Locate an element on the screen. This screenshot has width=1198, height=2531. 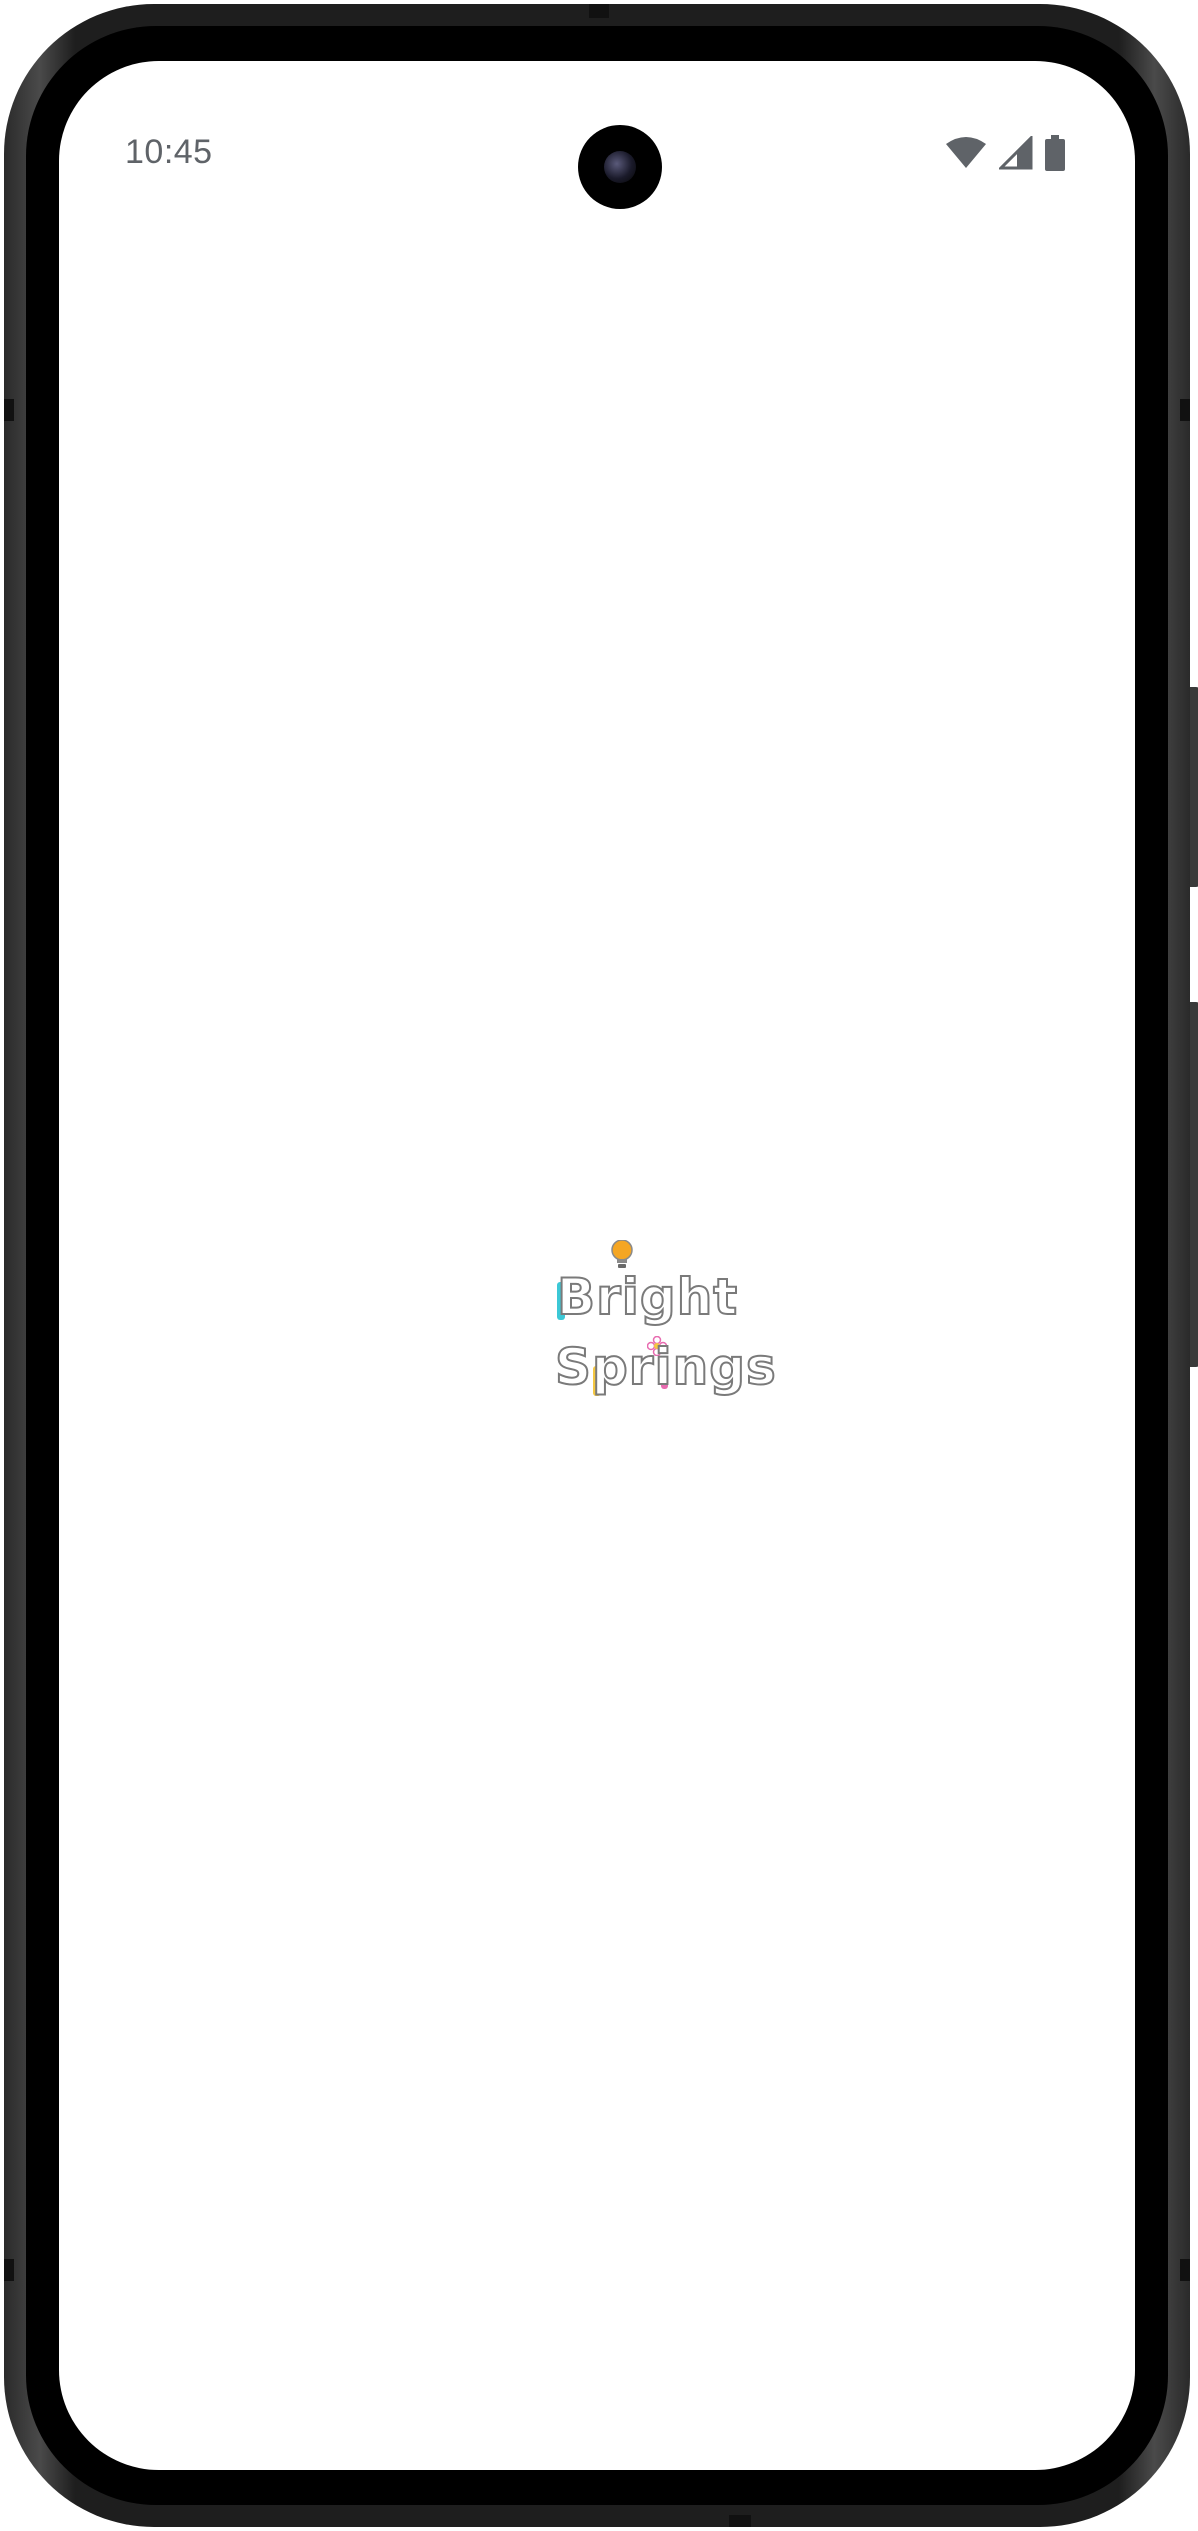
logo-word-springs: Springs is located at coordinates (665, 1367).